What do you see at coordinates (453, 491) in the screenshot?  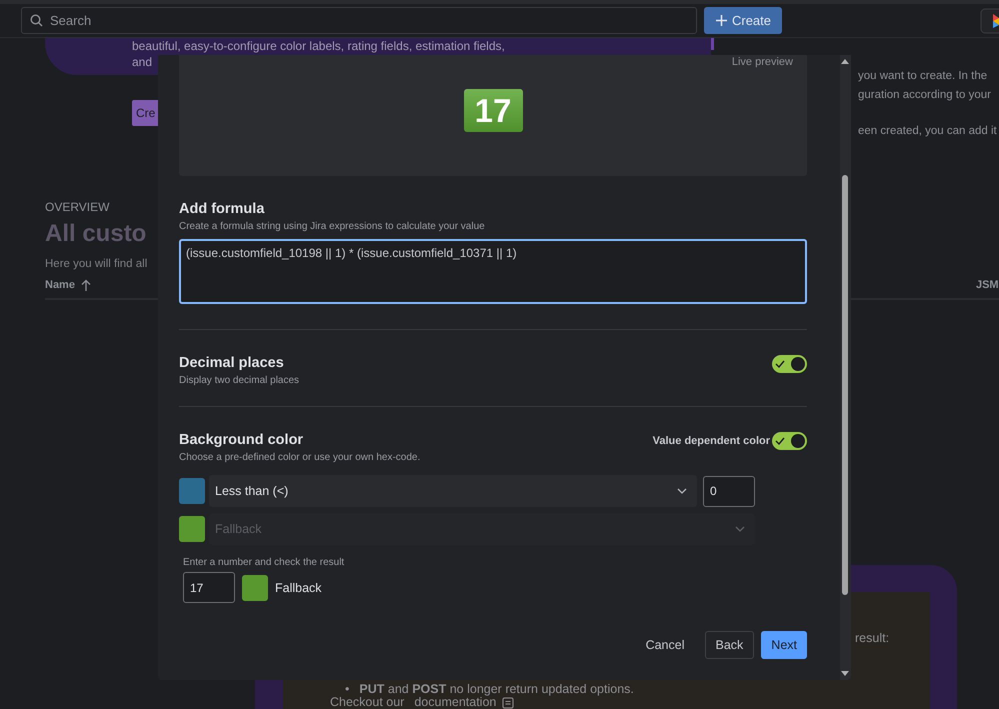 I see `operator-dropdown: Less than (<)` at bounding box center [453, 491].